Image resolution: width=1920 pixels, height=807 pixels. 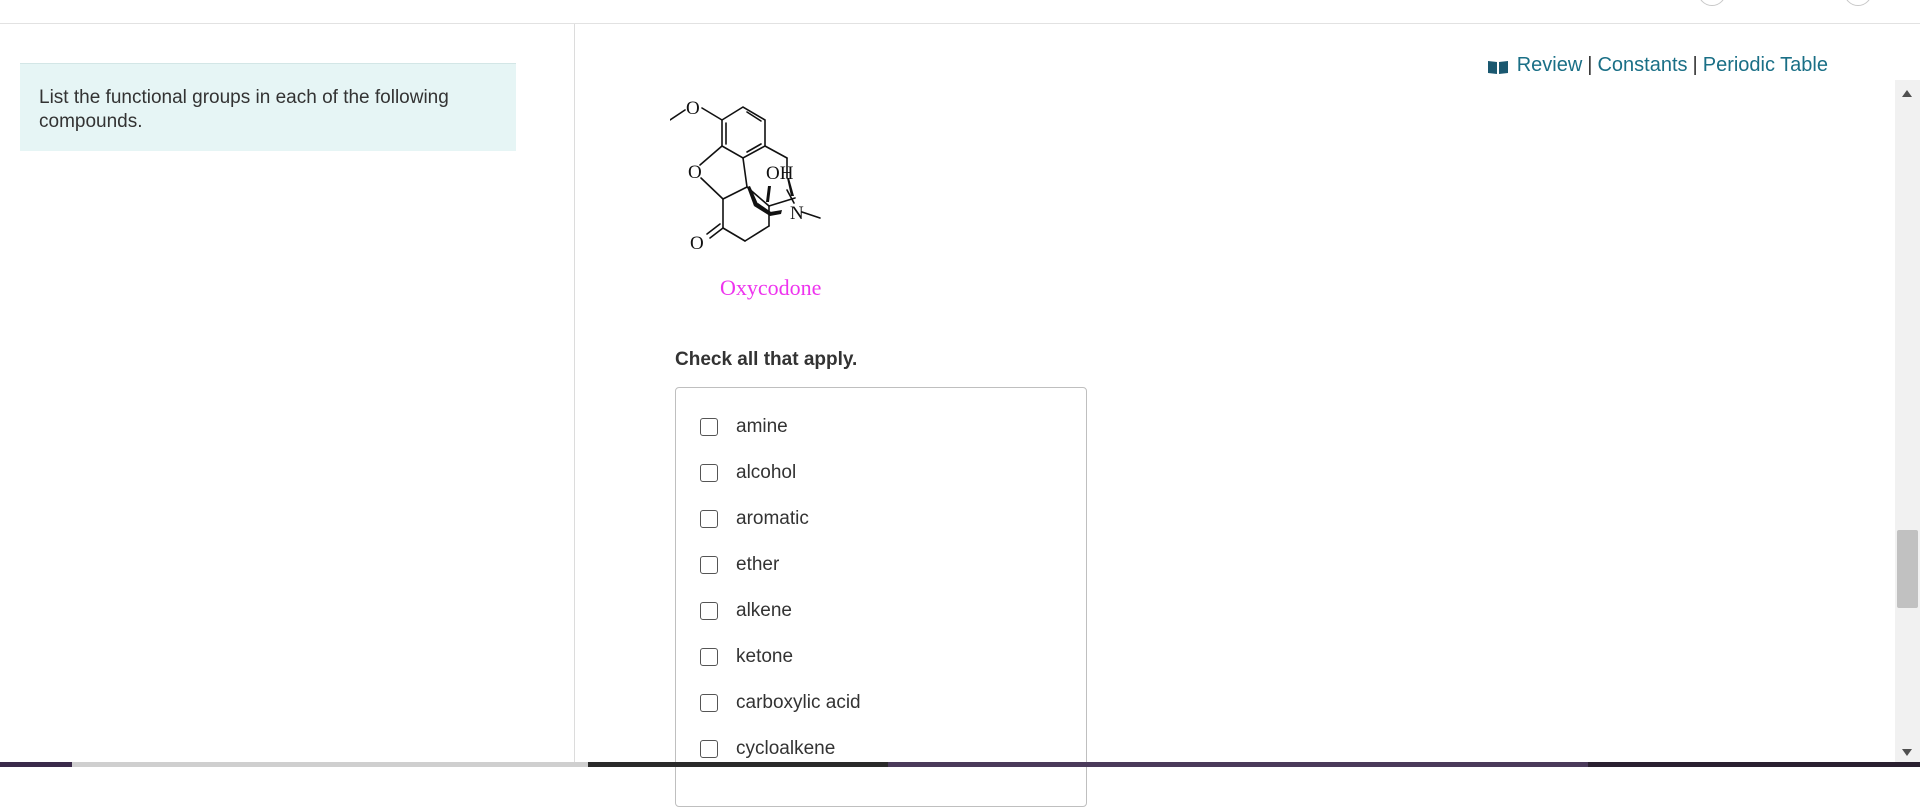 What do you see at coordinates (1498, 66) in the screenshot?
I see `book-icon` at bounding box center [1498, 66].